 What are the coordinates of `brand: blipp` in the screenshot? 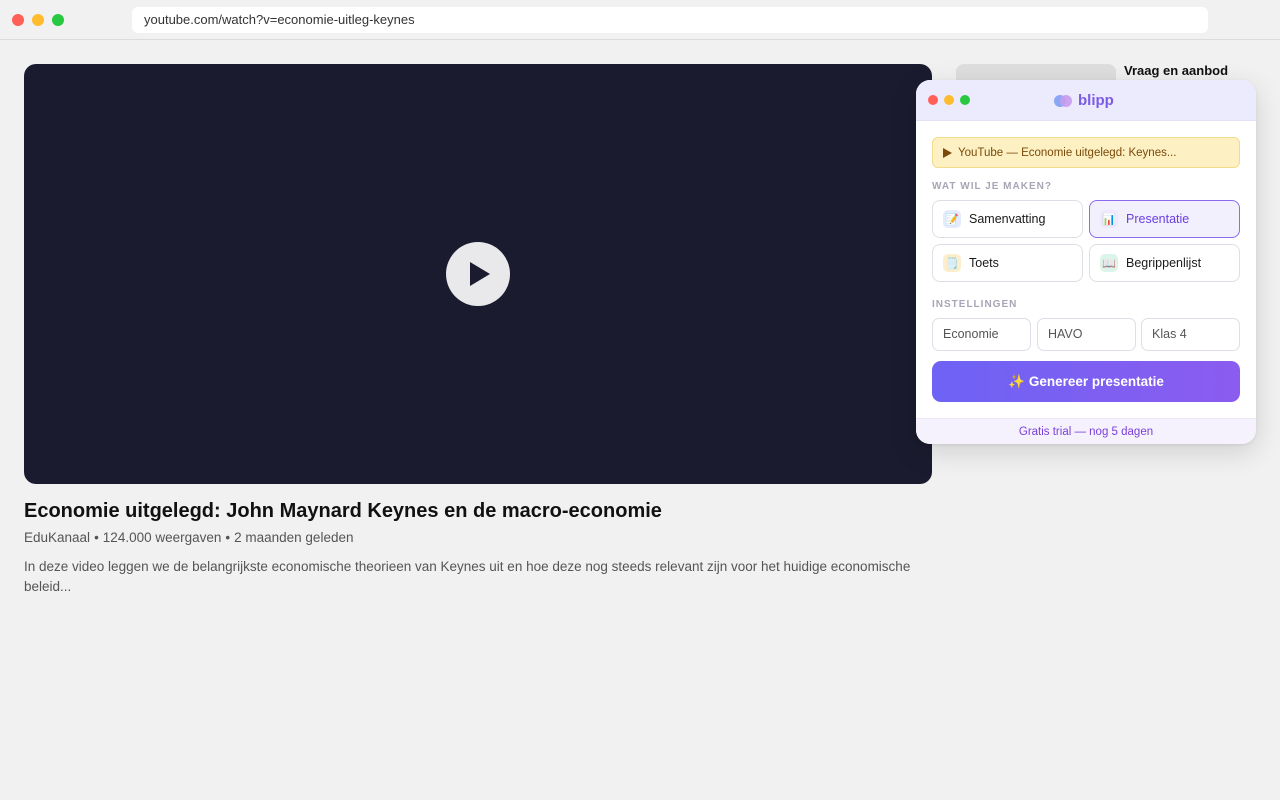 It's located at (1084, 100).